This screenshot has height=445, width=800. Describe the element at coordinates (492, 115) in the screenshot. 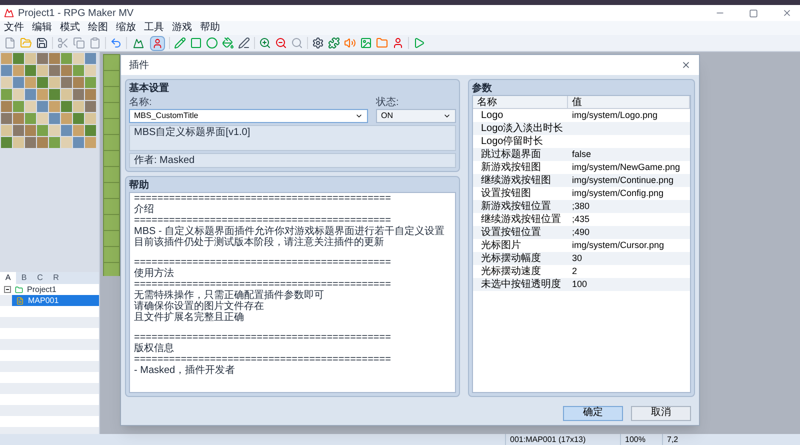

I see `parameter-name: Logo` at that location.